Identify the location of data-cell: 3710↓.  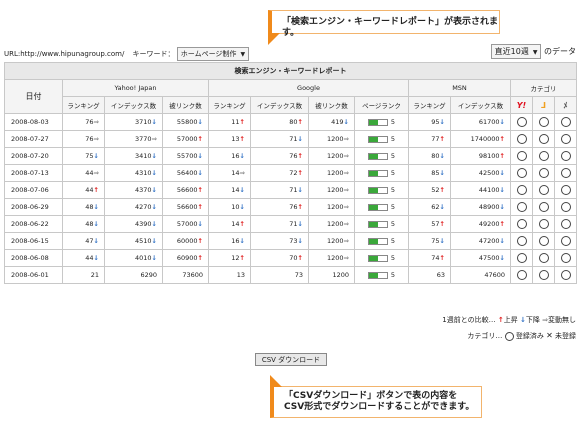
(133, 122).